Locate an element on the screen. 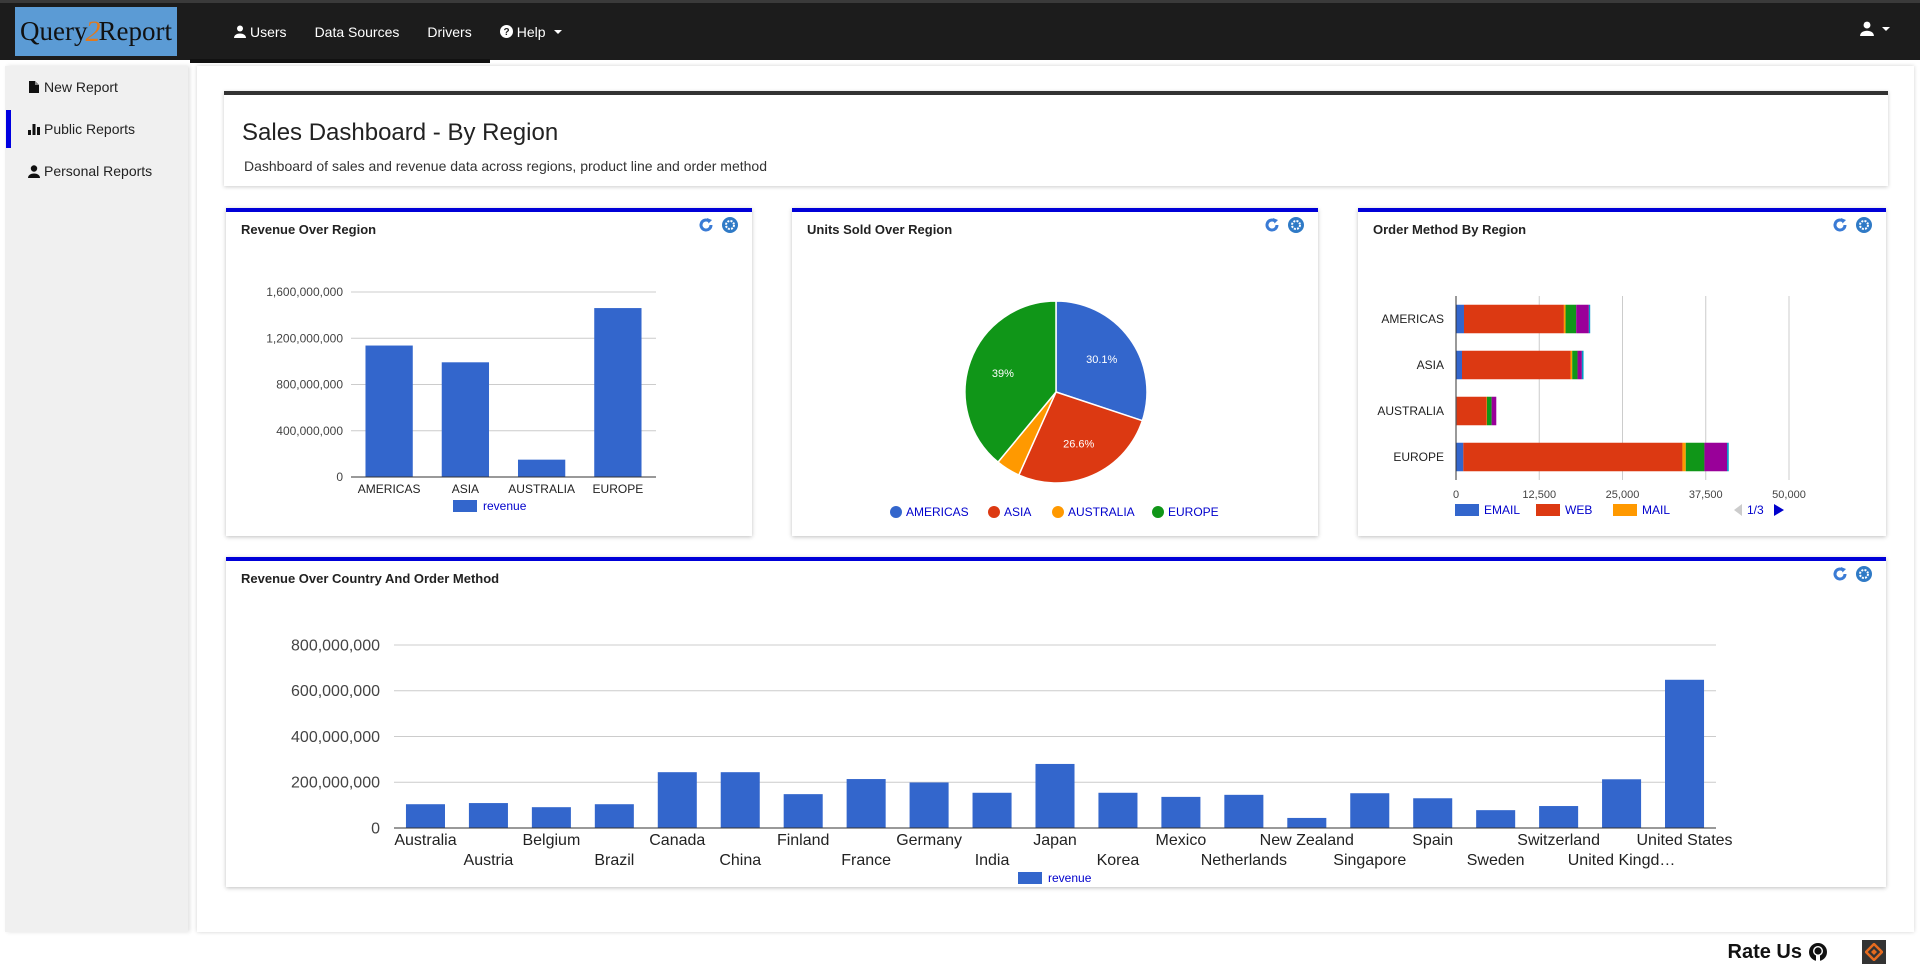 Image resolution: width=1920 pixels, height=977 pixels. y-tick-label: ASIA is located at coordinates (1430, 365).